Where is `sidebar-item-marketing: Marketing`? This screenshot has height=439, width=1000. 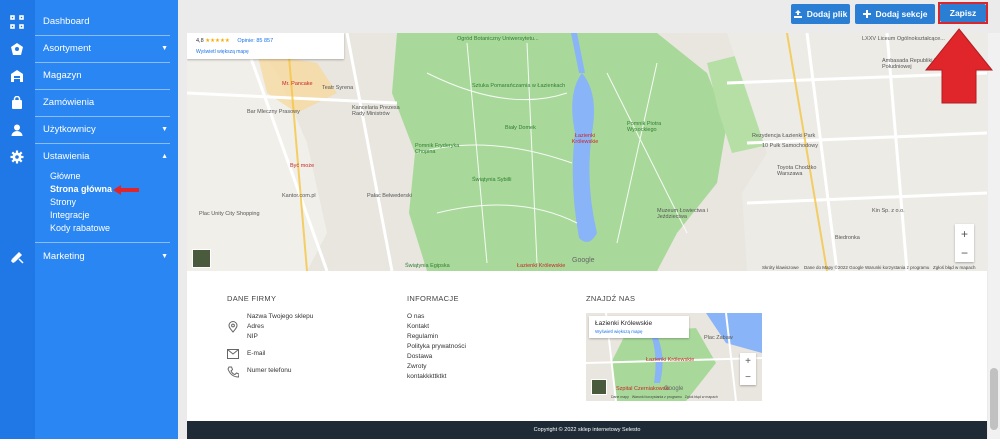 sidebar-item-marketing: Marketing is located at coordinates (64, 256).